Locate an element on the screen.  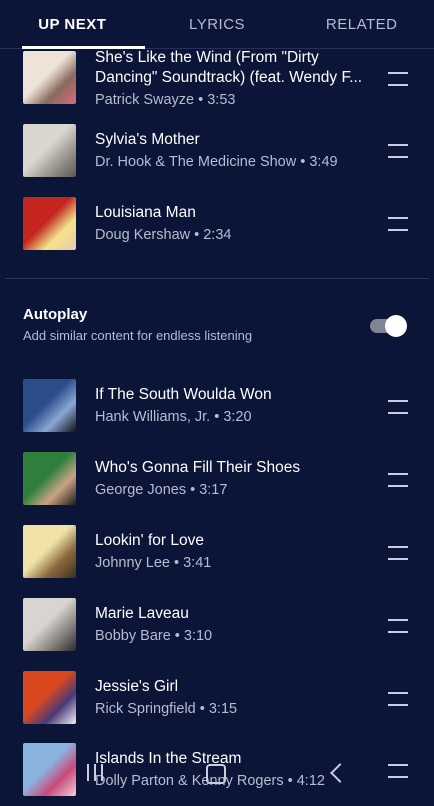
queue-item: Louisiana Man Doug Kershaw • 2:34 is located at coordinates (217, 229).